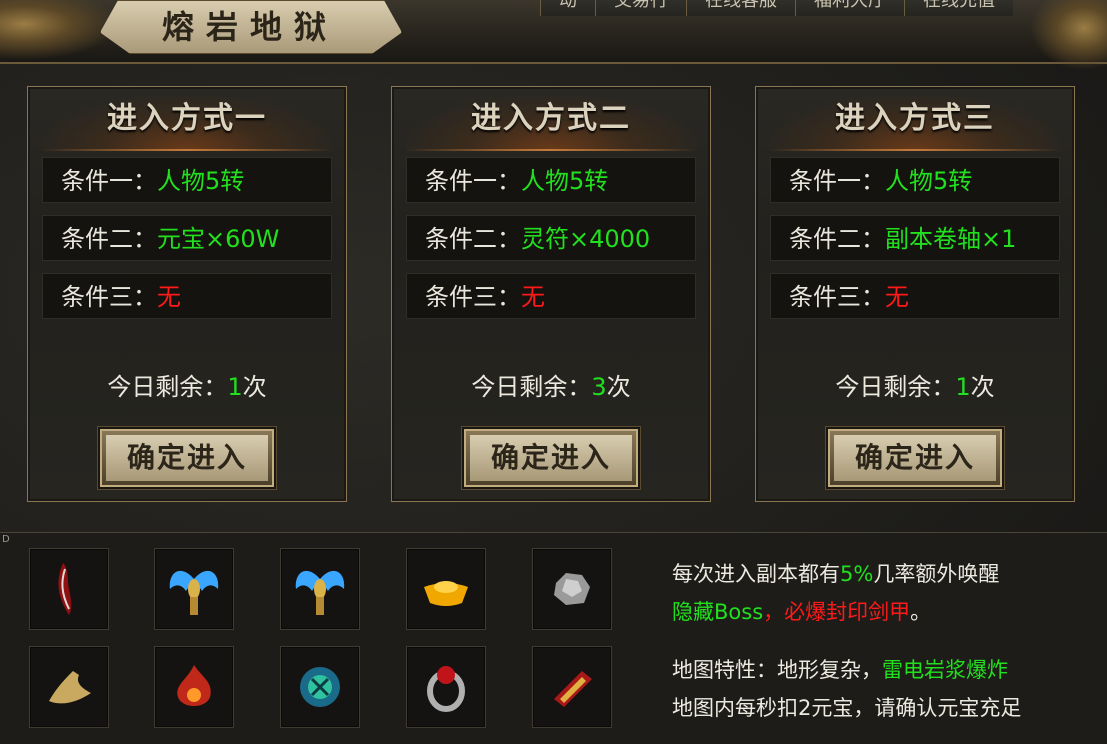 This screenshot has width=1107, height=744. What do you see at coordinates (187, 118) in the screenshot?
I see `panel-title: 进入方式一` at bounding box center [187, 118].